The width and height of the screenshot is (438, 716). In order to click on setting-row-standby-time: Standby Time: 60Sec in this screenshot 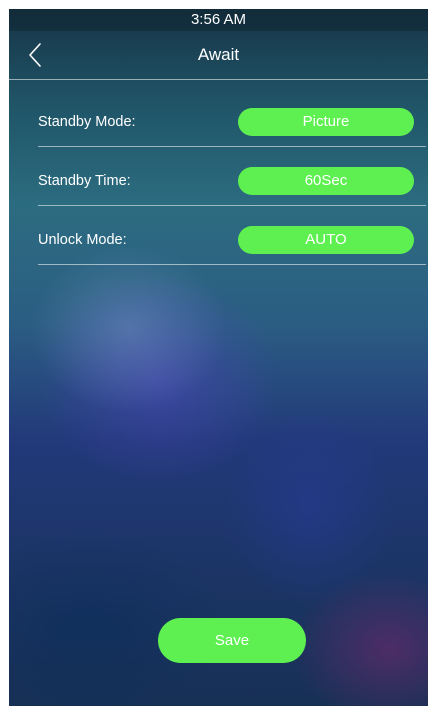, I will do `click(232, 196)`.